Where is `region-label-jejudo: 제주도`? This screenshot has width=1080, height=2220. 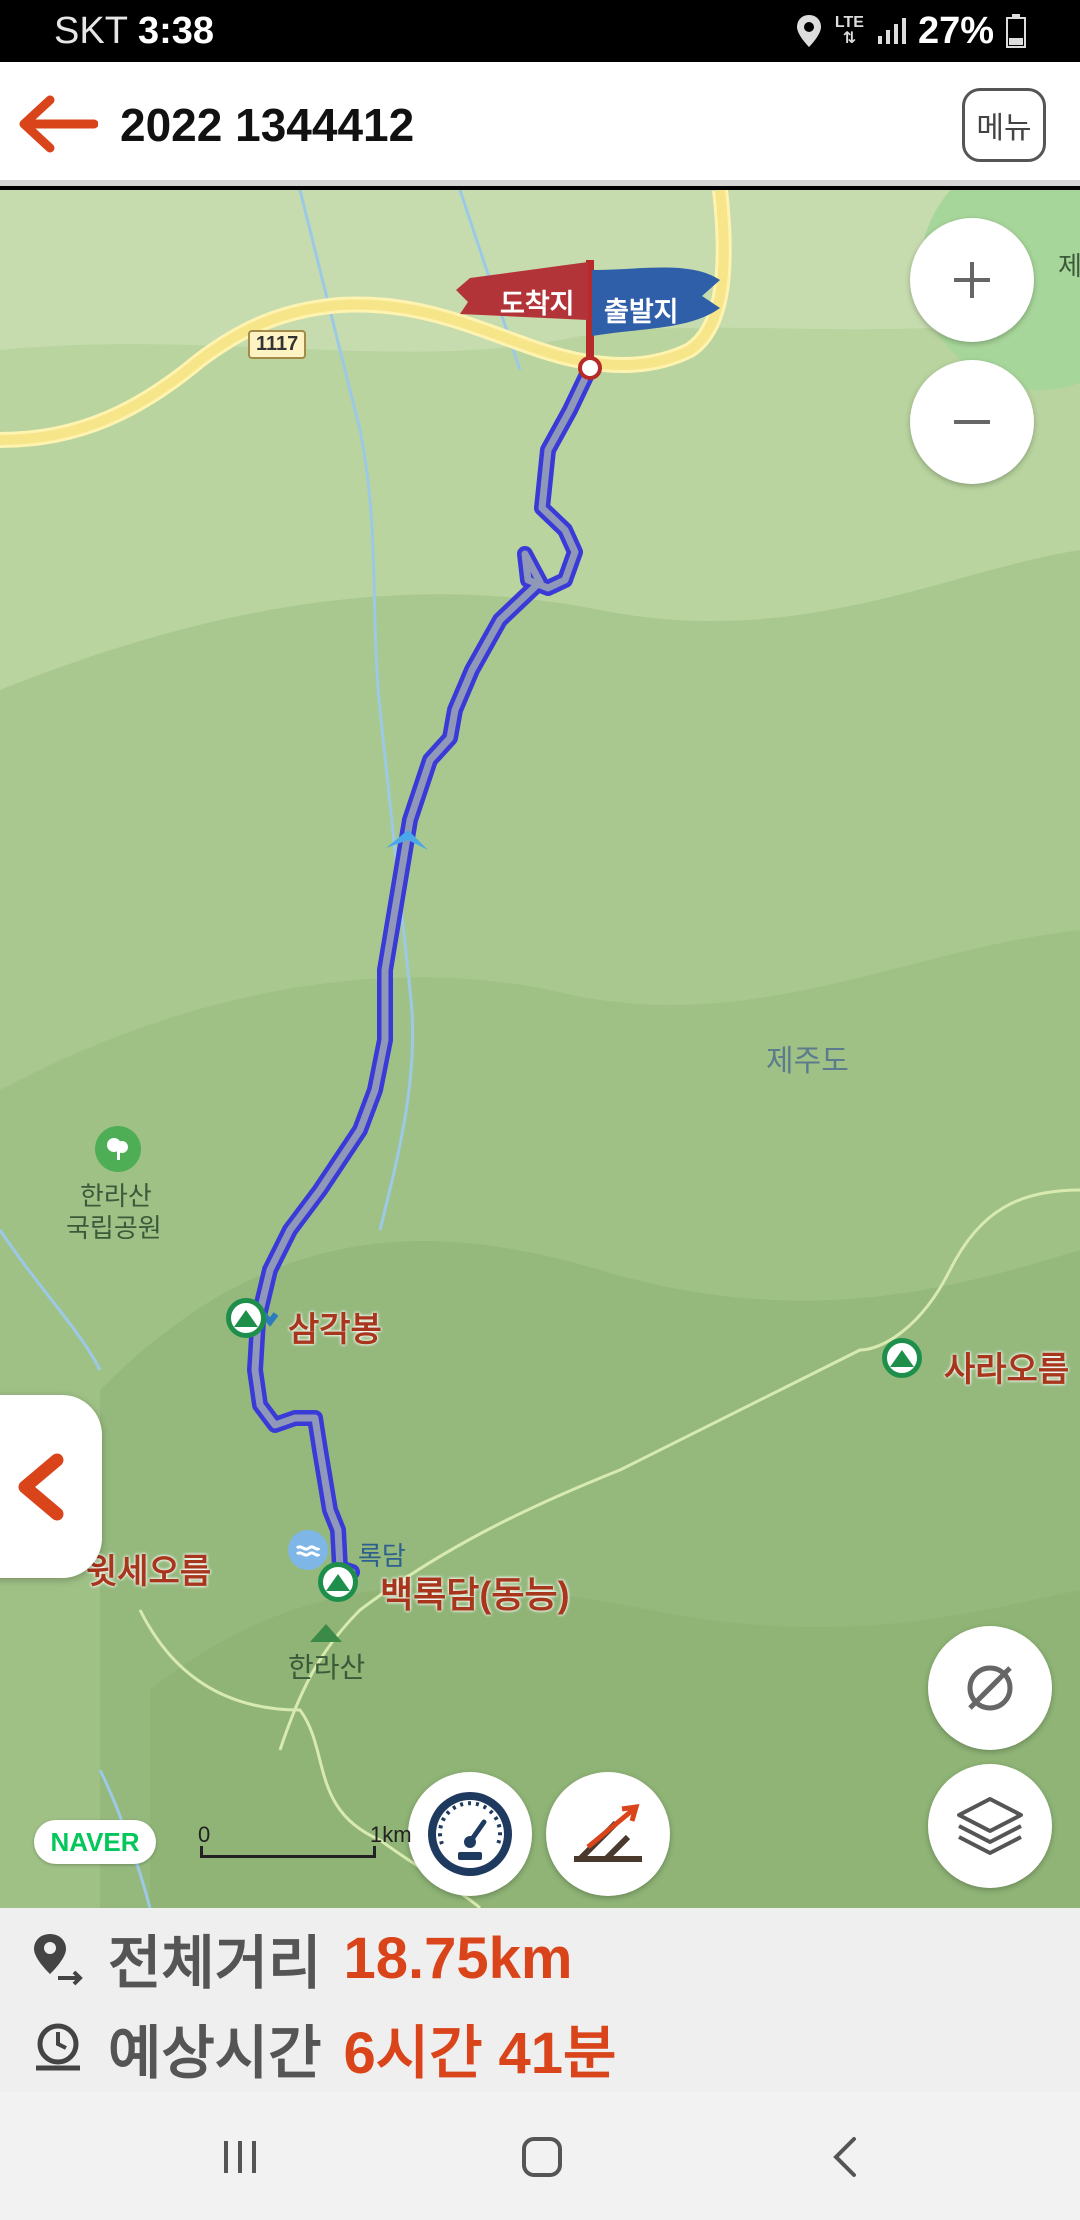
region-label-jejudo: 제주도 is located at coordinates (807, 1061).